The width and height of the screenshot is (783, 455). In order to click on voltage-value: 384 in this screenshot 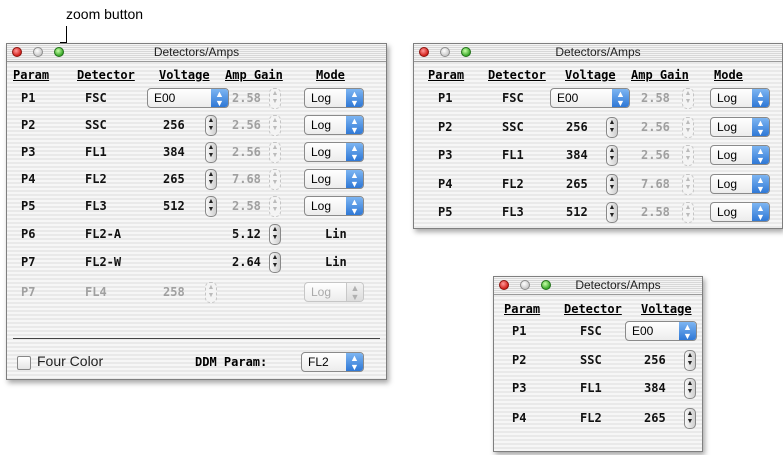, I will do `click(577, 155)`.